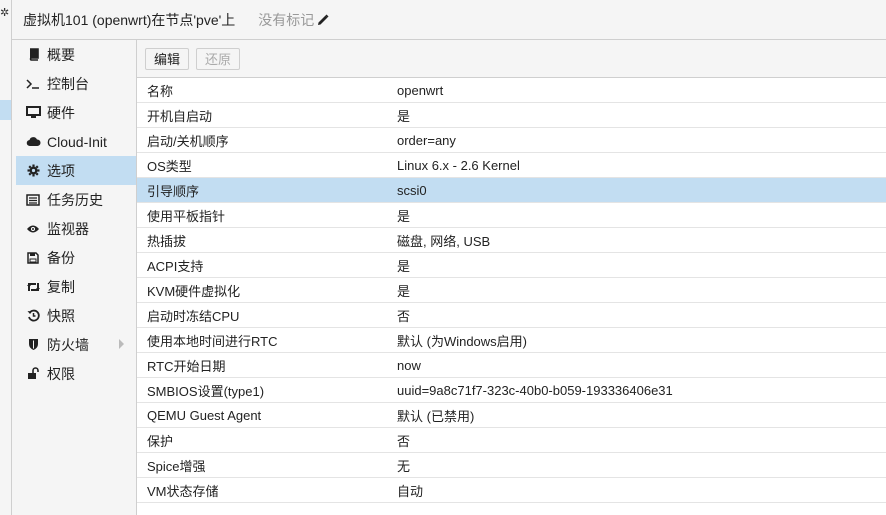  What do you see at coordinates (33, 229) in the screenshot?
I see `eye-icon` at bounding box center [33, 229].